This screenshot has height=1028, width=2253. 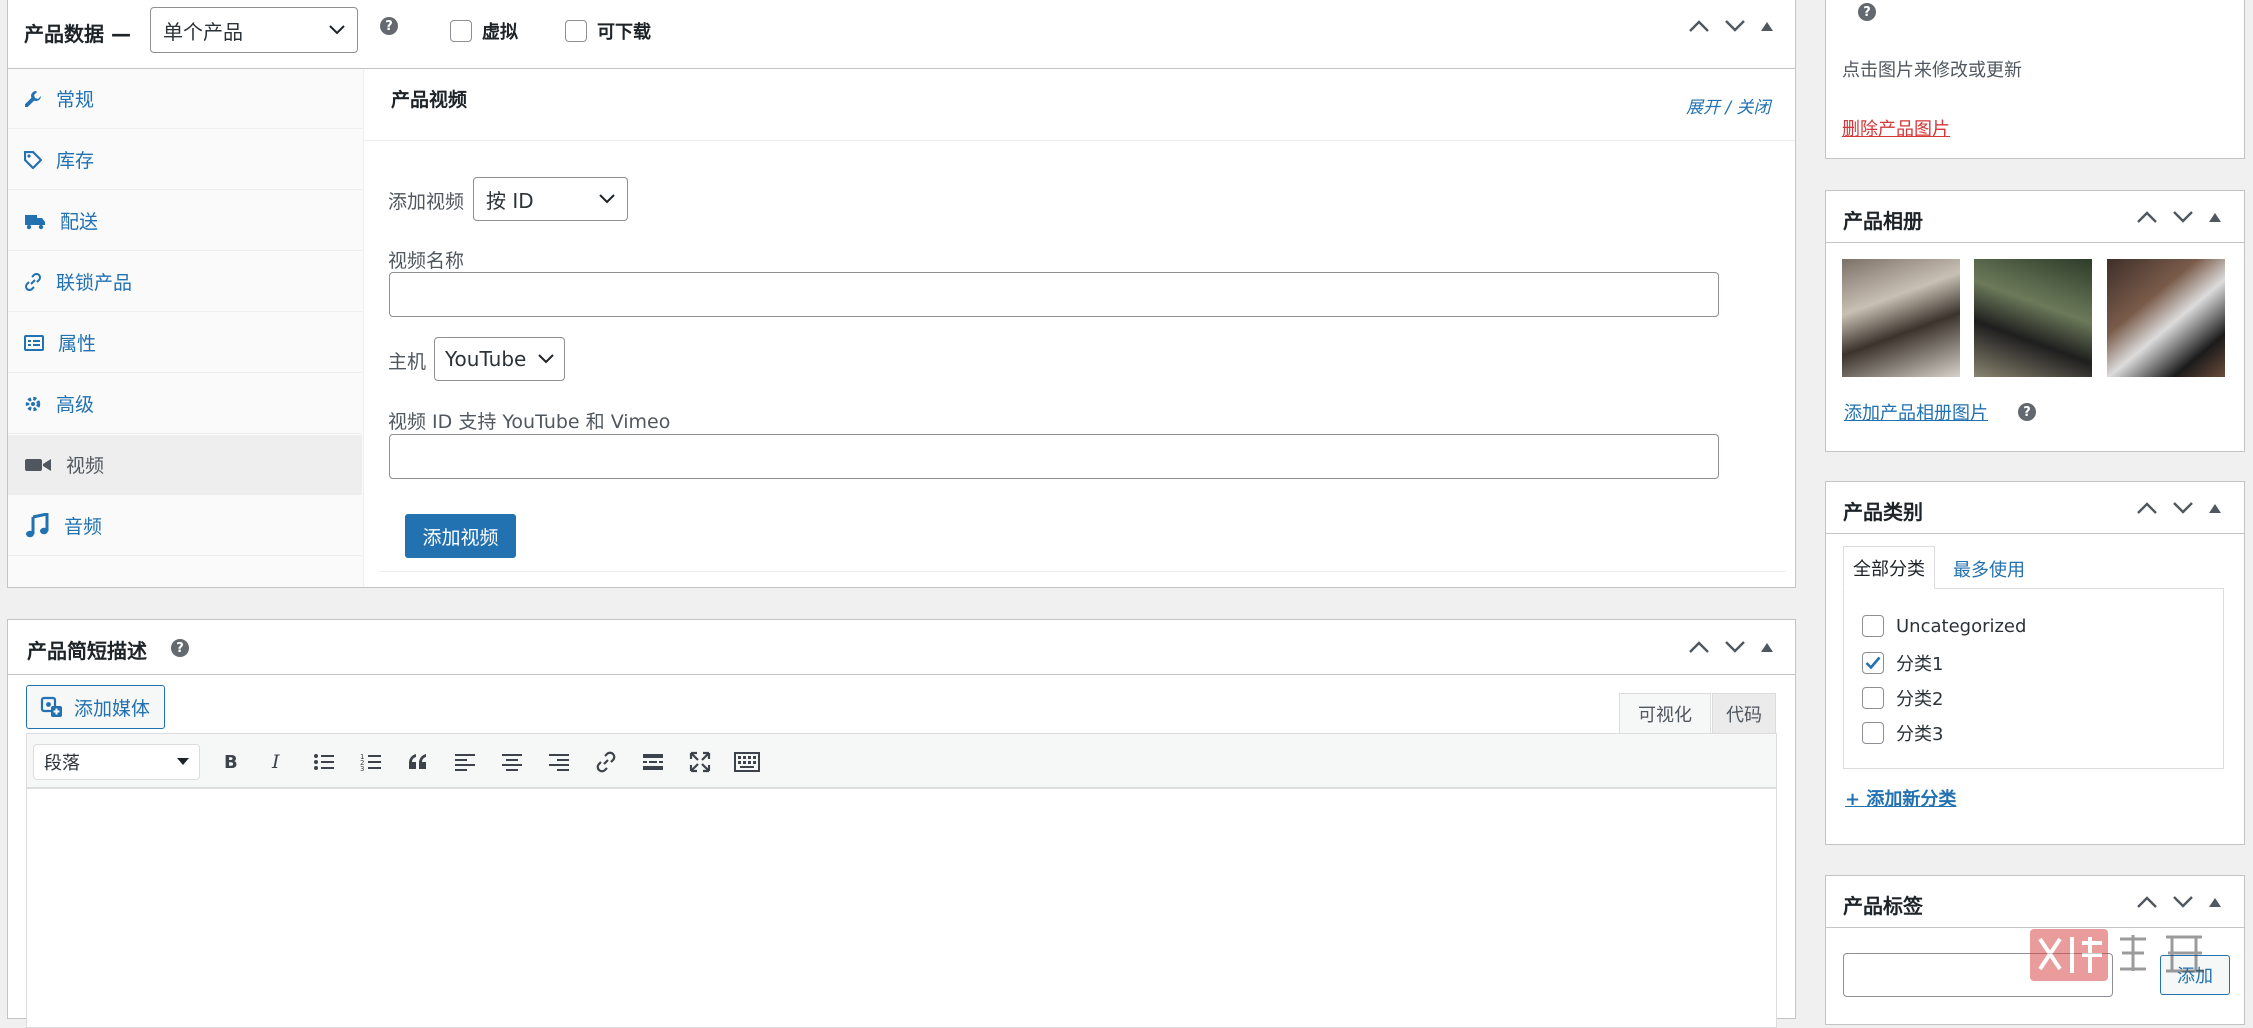 I want to click on product-type-select: 单个产品, so click(x=254, y=30).